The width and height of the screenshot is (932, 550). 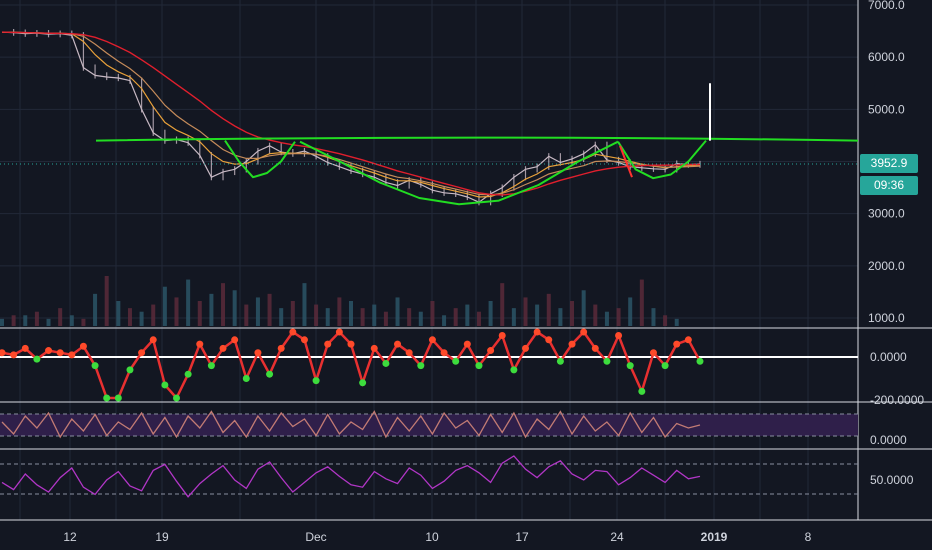 I want to click on last-price-badge: 3952.9, so click(x=889, y=163).